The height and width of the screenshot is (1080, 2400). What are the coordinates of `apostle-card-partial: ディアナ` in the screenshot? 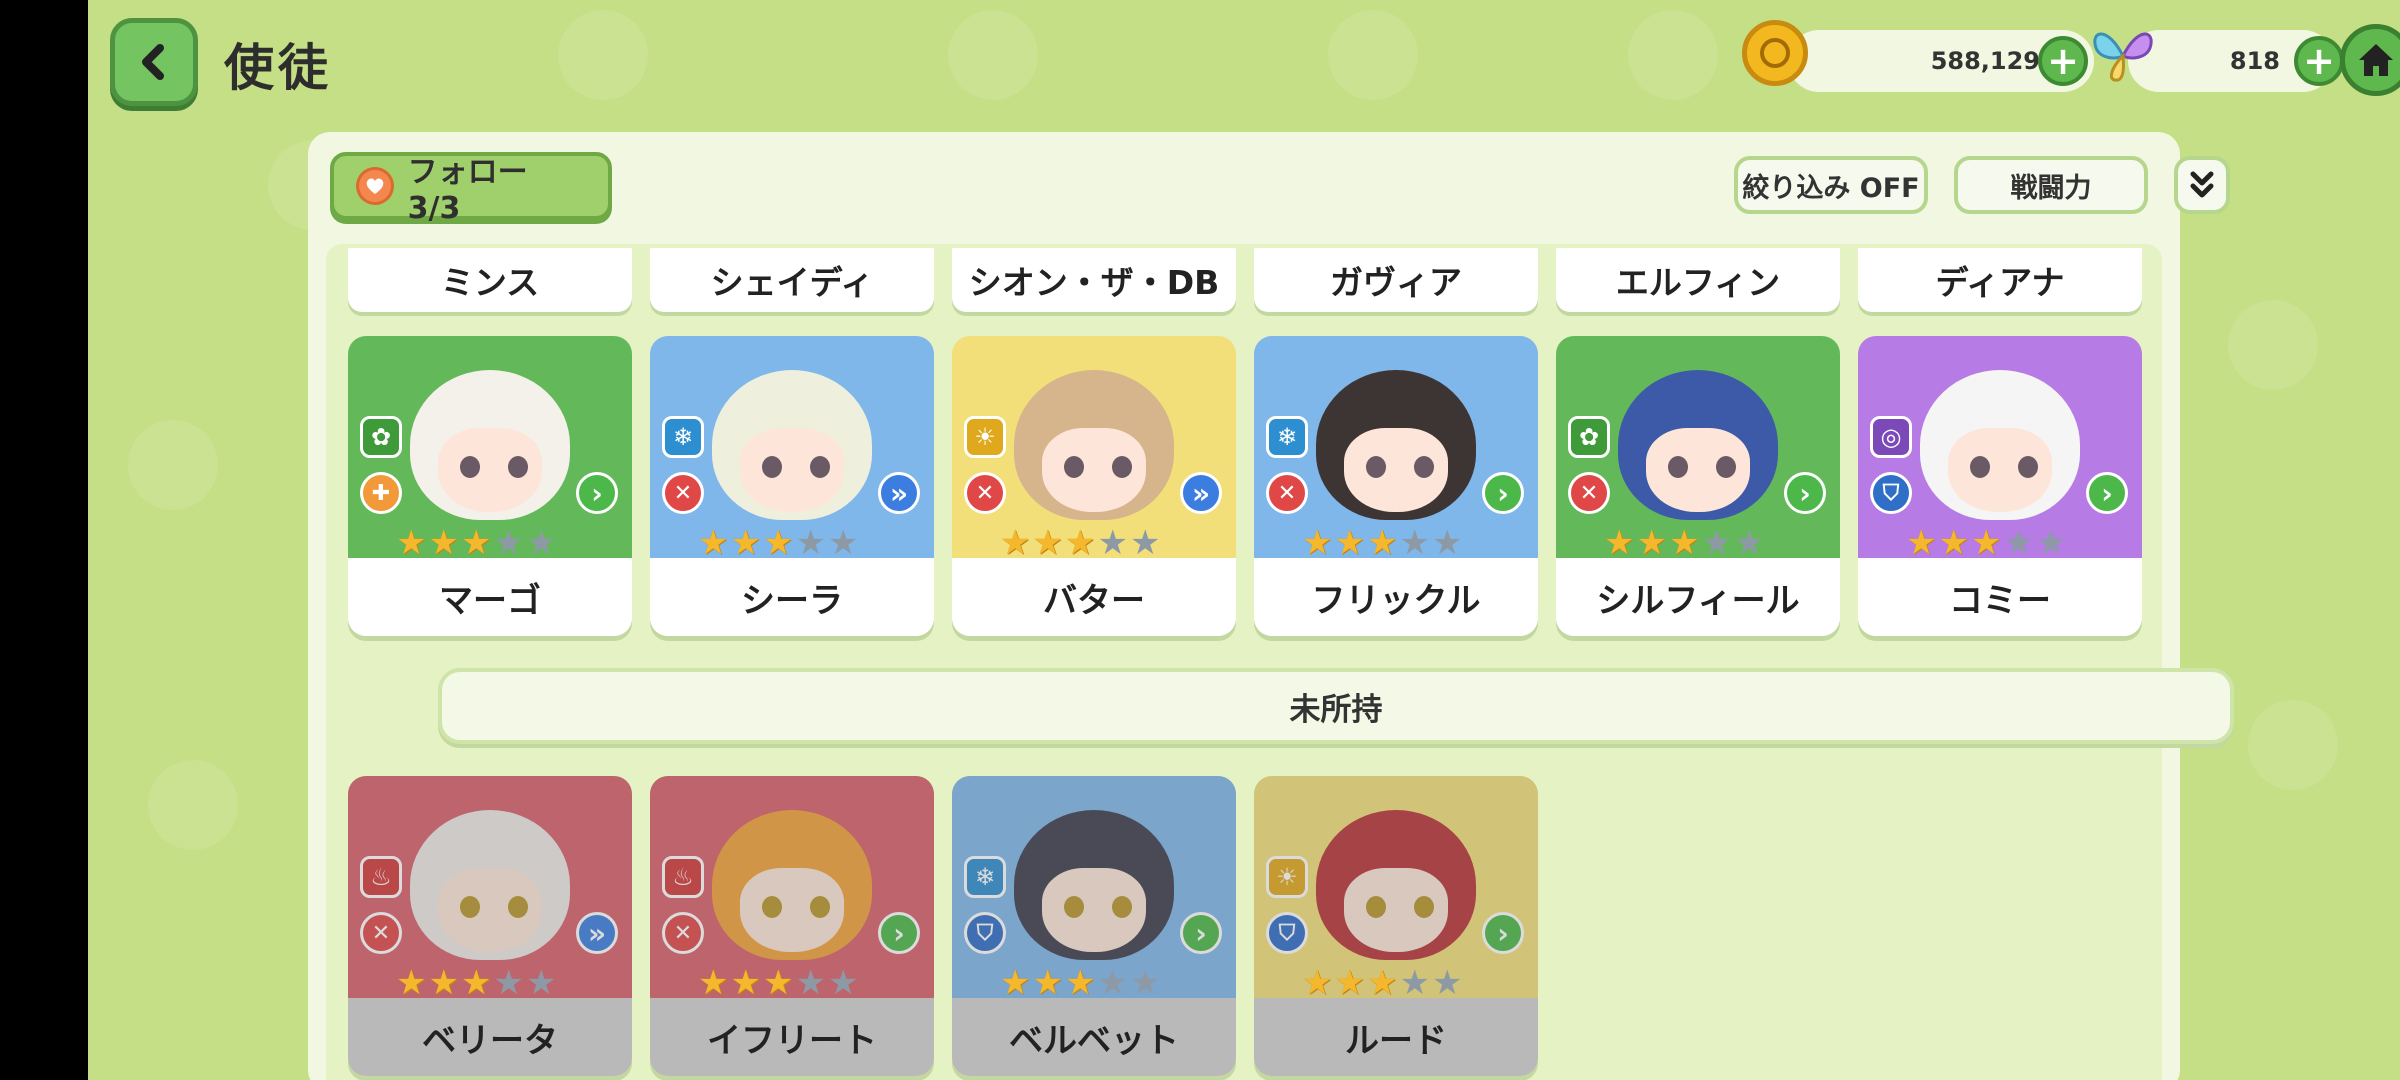 It's located at (2000, 280).